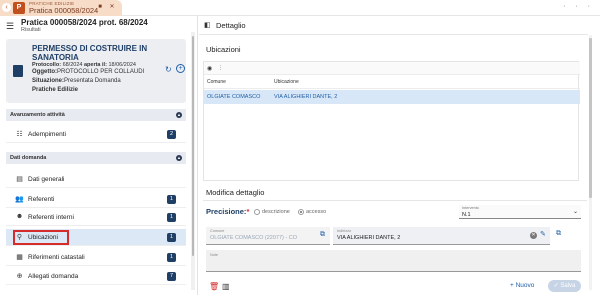 This screenshot has height=295, width=600. Describe the element at coordinates (96, 217) in the screenshot. I see `sidebar-item-referenti-interni: ☻ Referenti interni 1` at that location.